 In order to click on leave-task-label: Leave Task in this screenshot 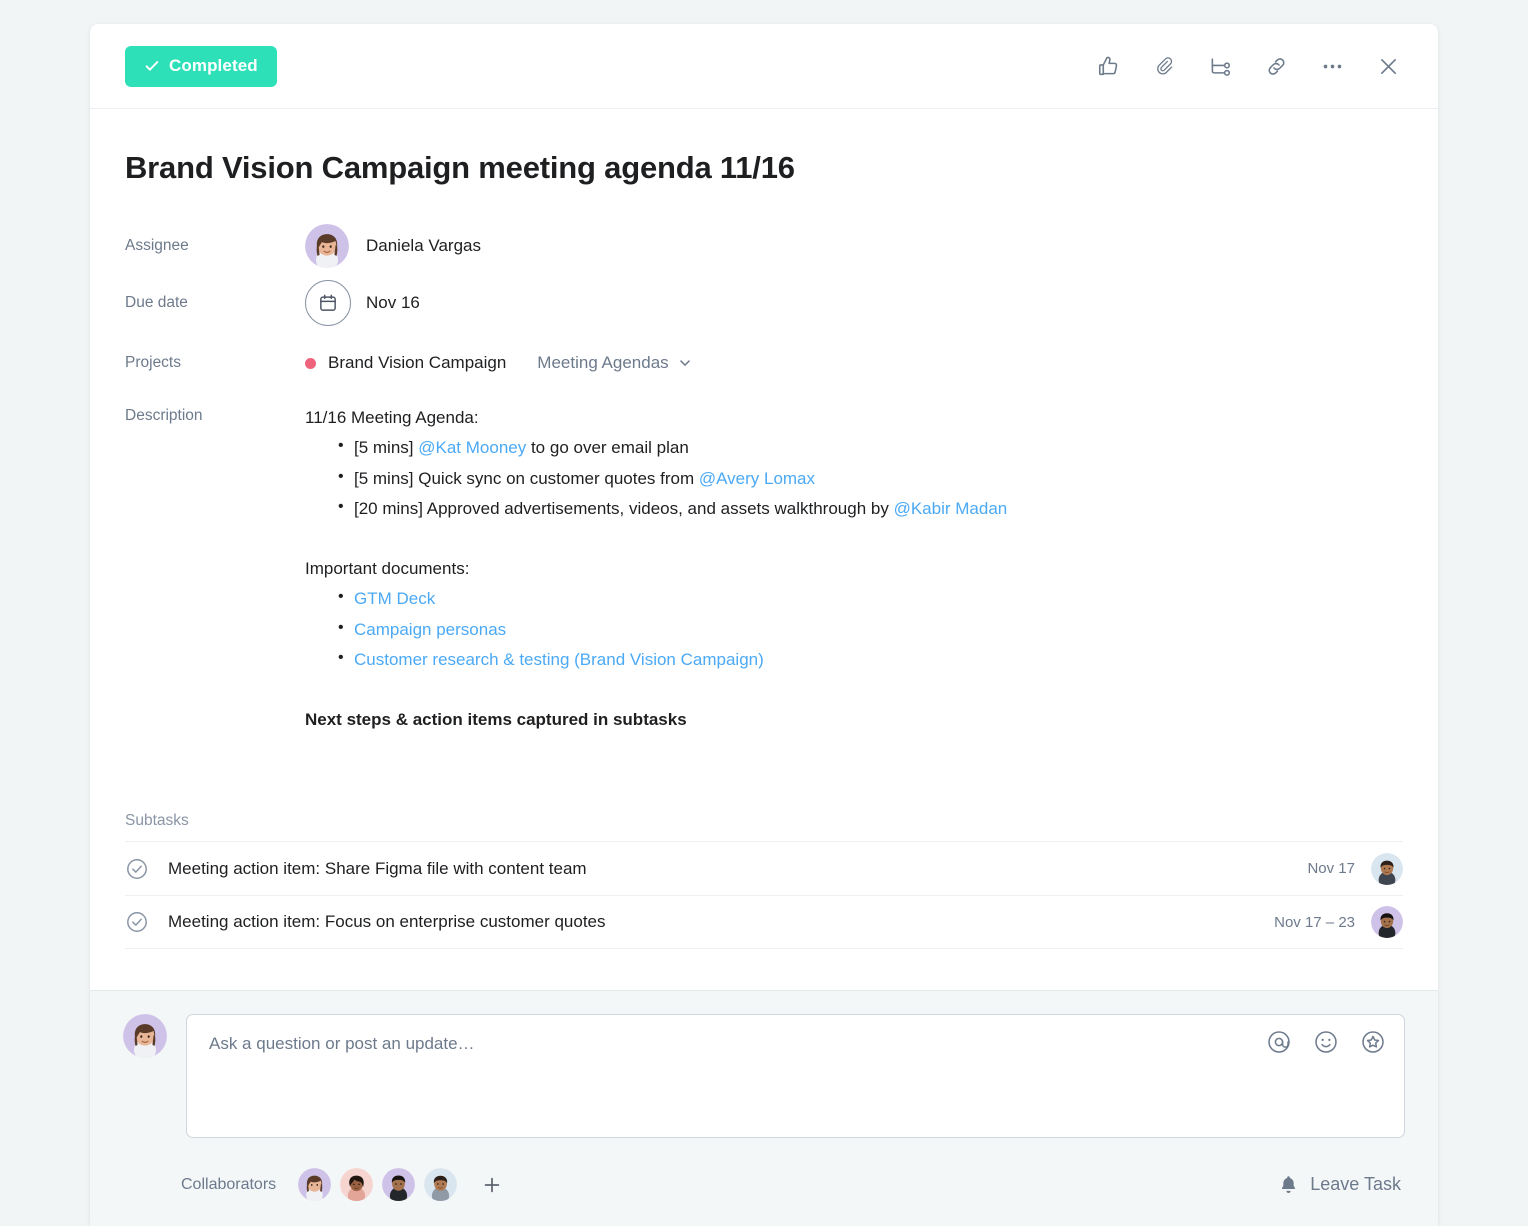, I will do `click(1355, 1184)`.